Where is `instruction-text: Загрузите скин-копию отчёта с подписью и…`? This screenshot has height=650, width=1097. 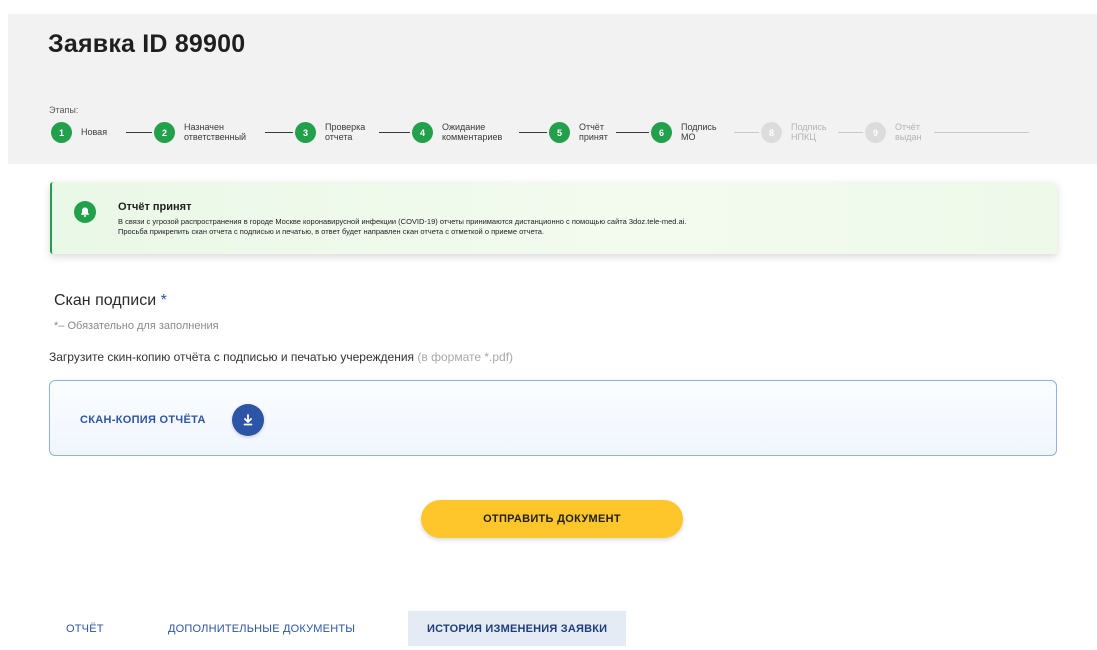 instruction-text: Загрузите скин-копию отчёта с подписью и… is located at coordinates (232, 357).